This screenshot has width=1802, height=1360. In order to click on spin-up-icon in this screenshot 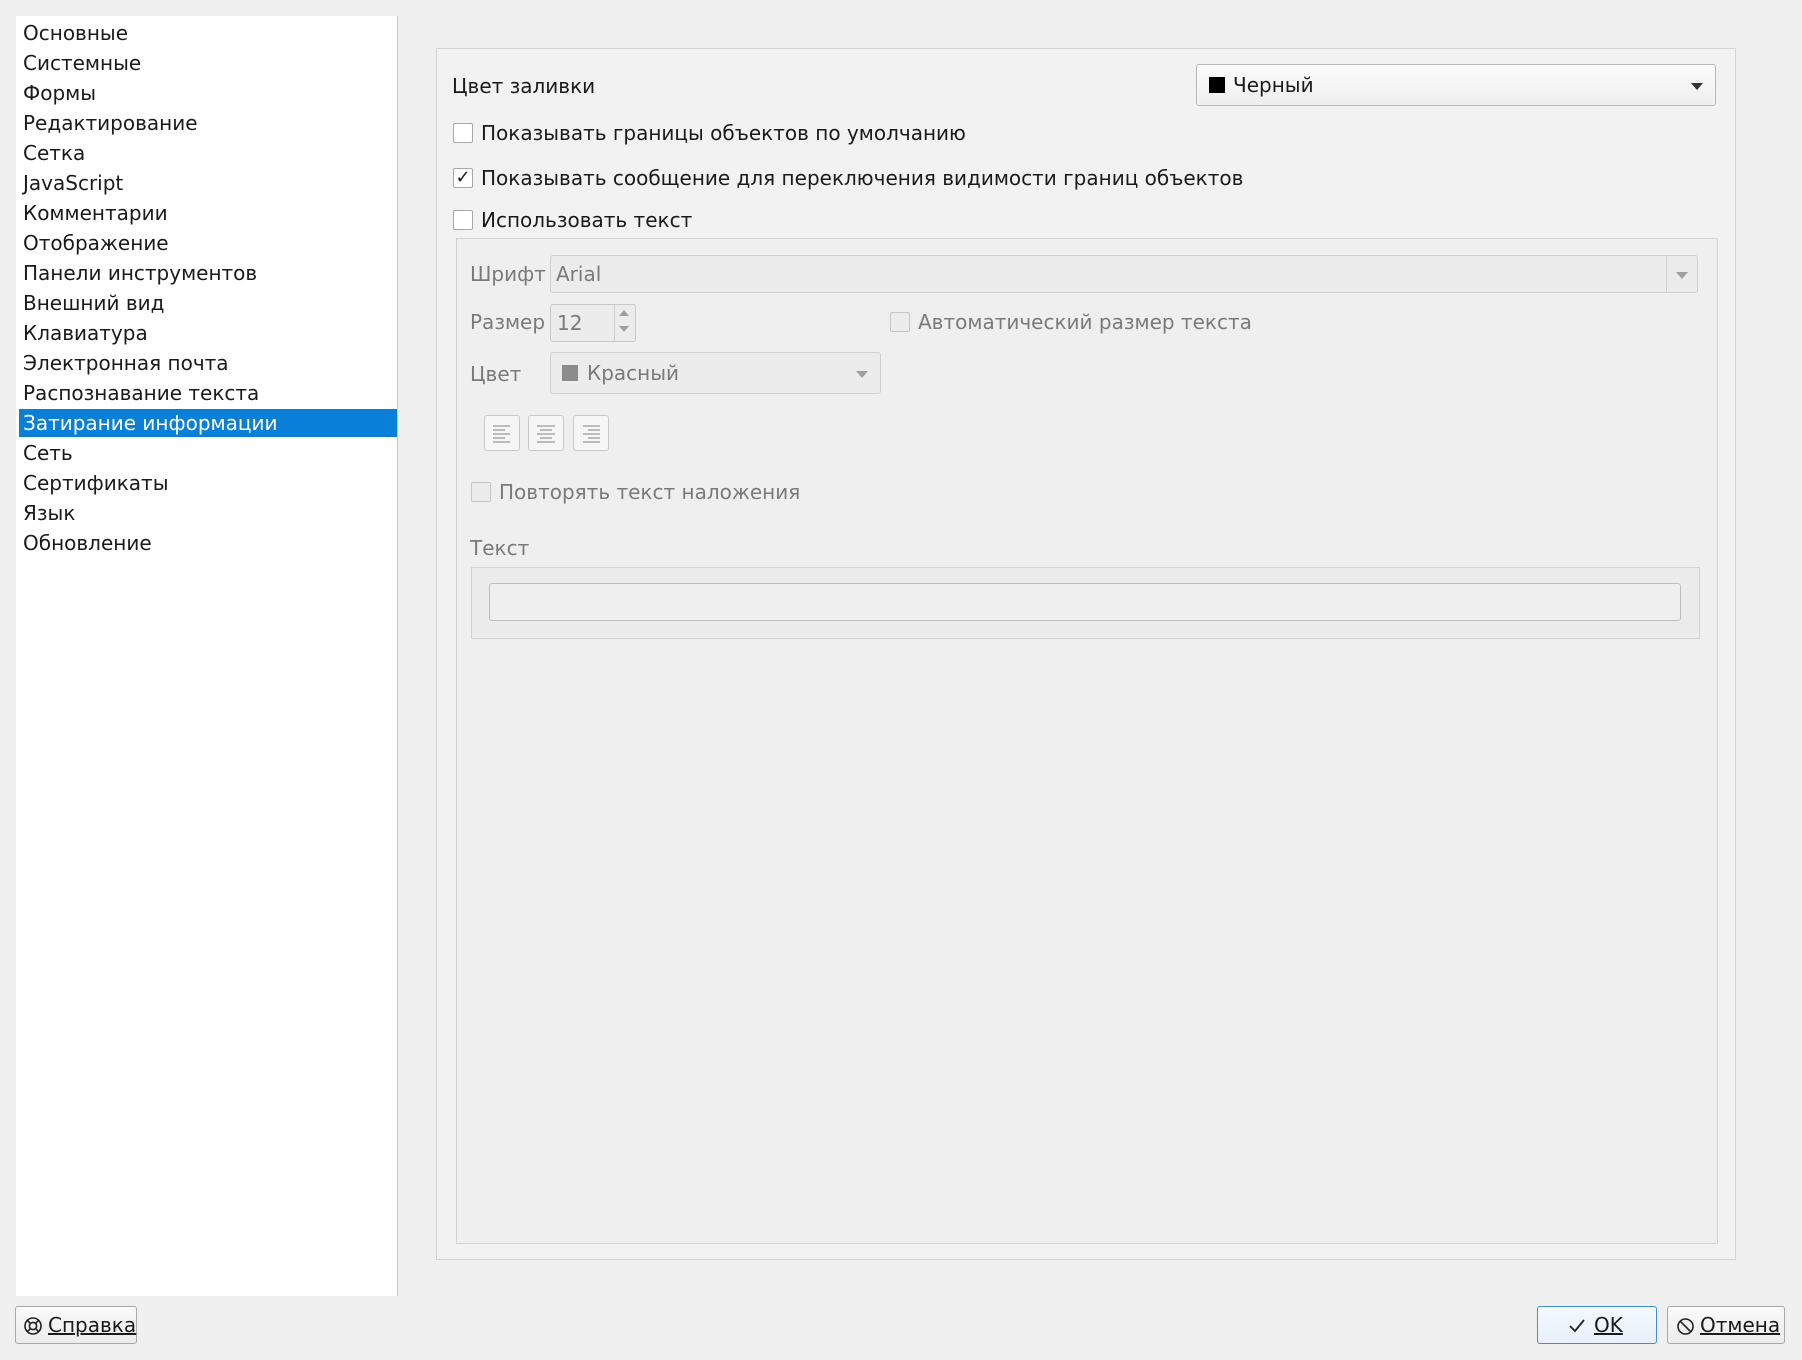, I will do `click(624, 313)`.